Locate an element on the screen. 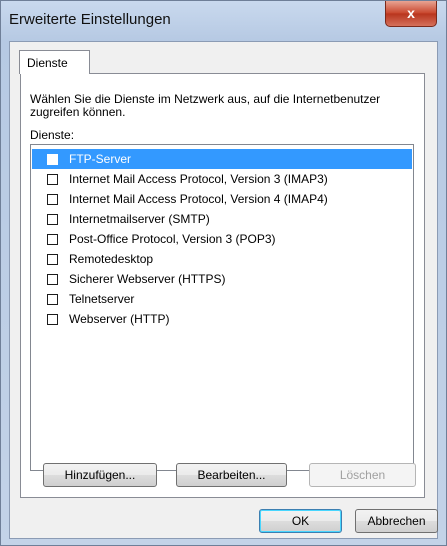 This screenshot has height=546, width=447. service-list-item: Remotedesktop is located at coordinates (222, 259).